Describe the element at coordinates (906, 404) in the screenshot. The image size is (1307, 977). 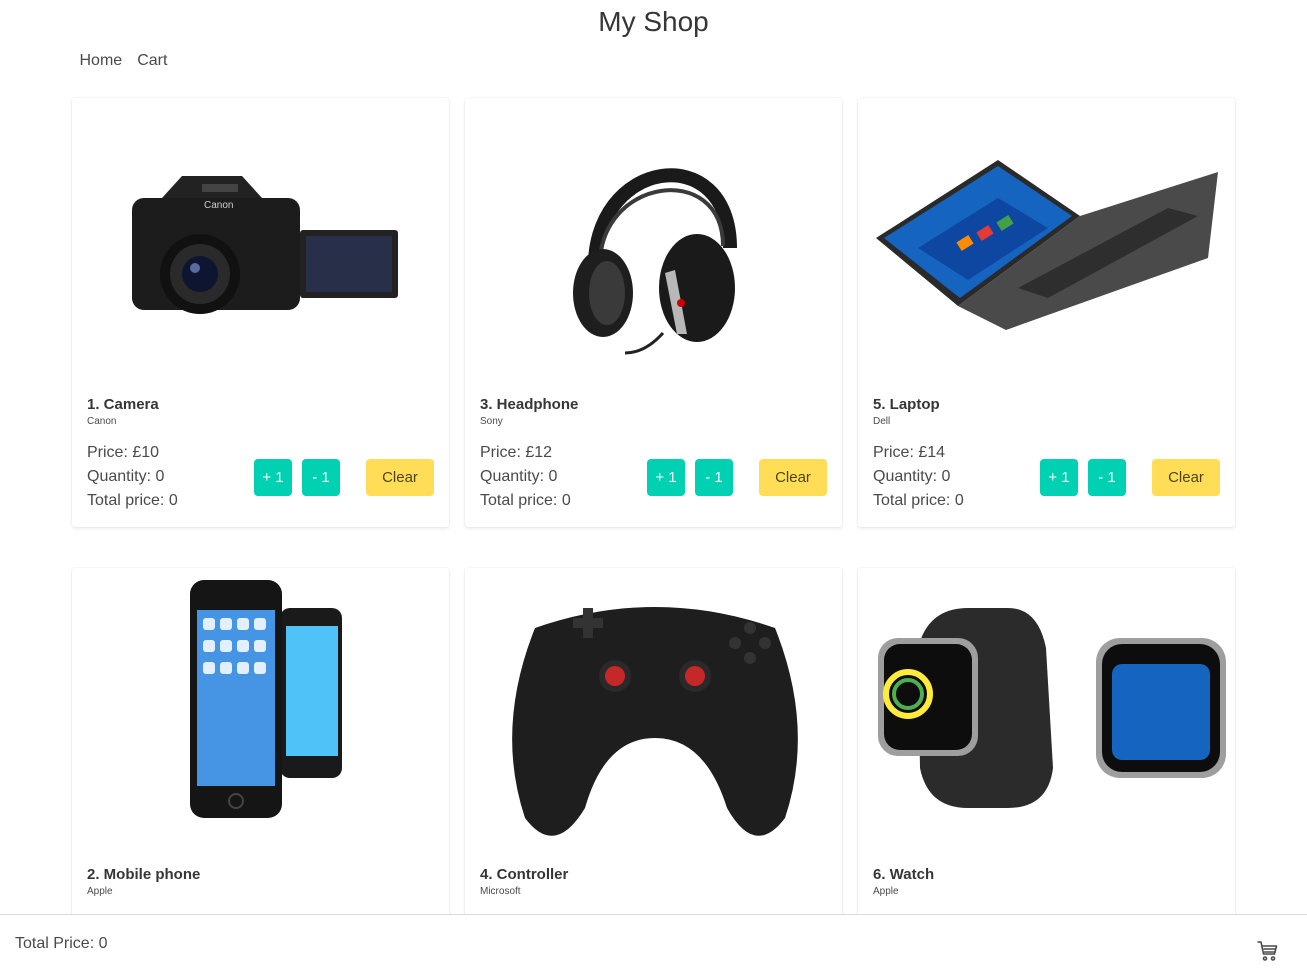
I see `product-name: 5. Laptop` at that location.